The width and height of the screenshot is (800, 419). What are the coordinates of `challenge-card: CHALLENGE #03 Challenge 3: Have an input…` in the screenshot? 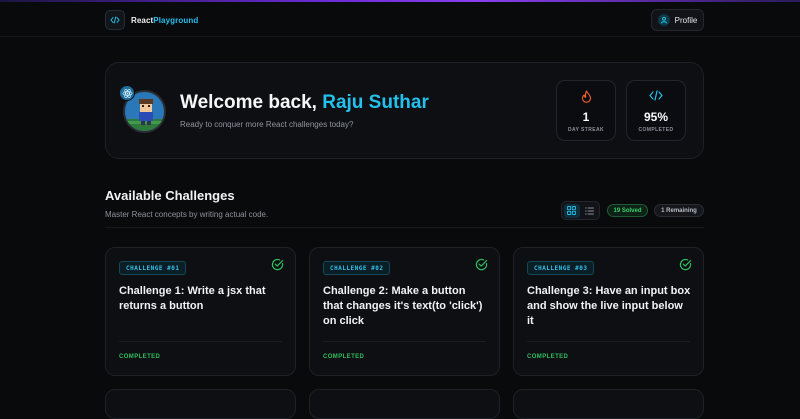 It's located at (608, 311).